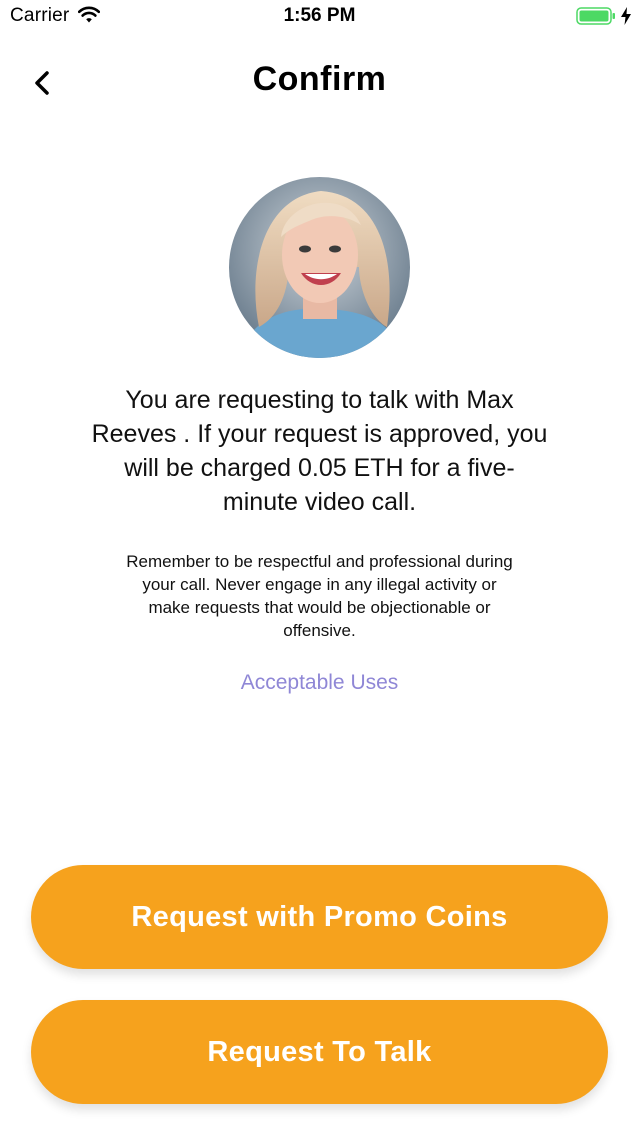  What do you see at coordinates (319, 917) in the screenshot?
I see `request-with-promo-coins-button: Request with Promo Coins` at bounding box center [319, 917].